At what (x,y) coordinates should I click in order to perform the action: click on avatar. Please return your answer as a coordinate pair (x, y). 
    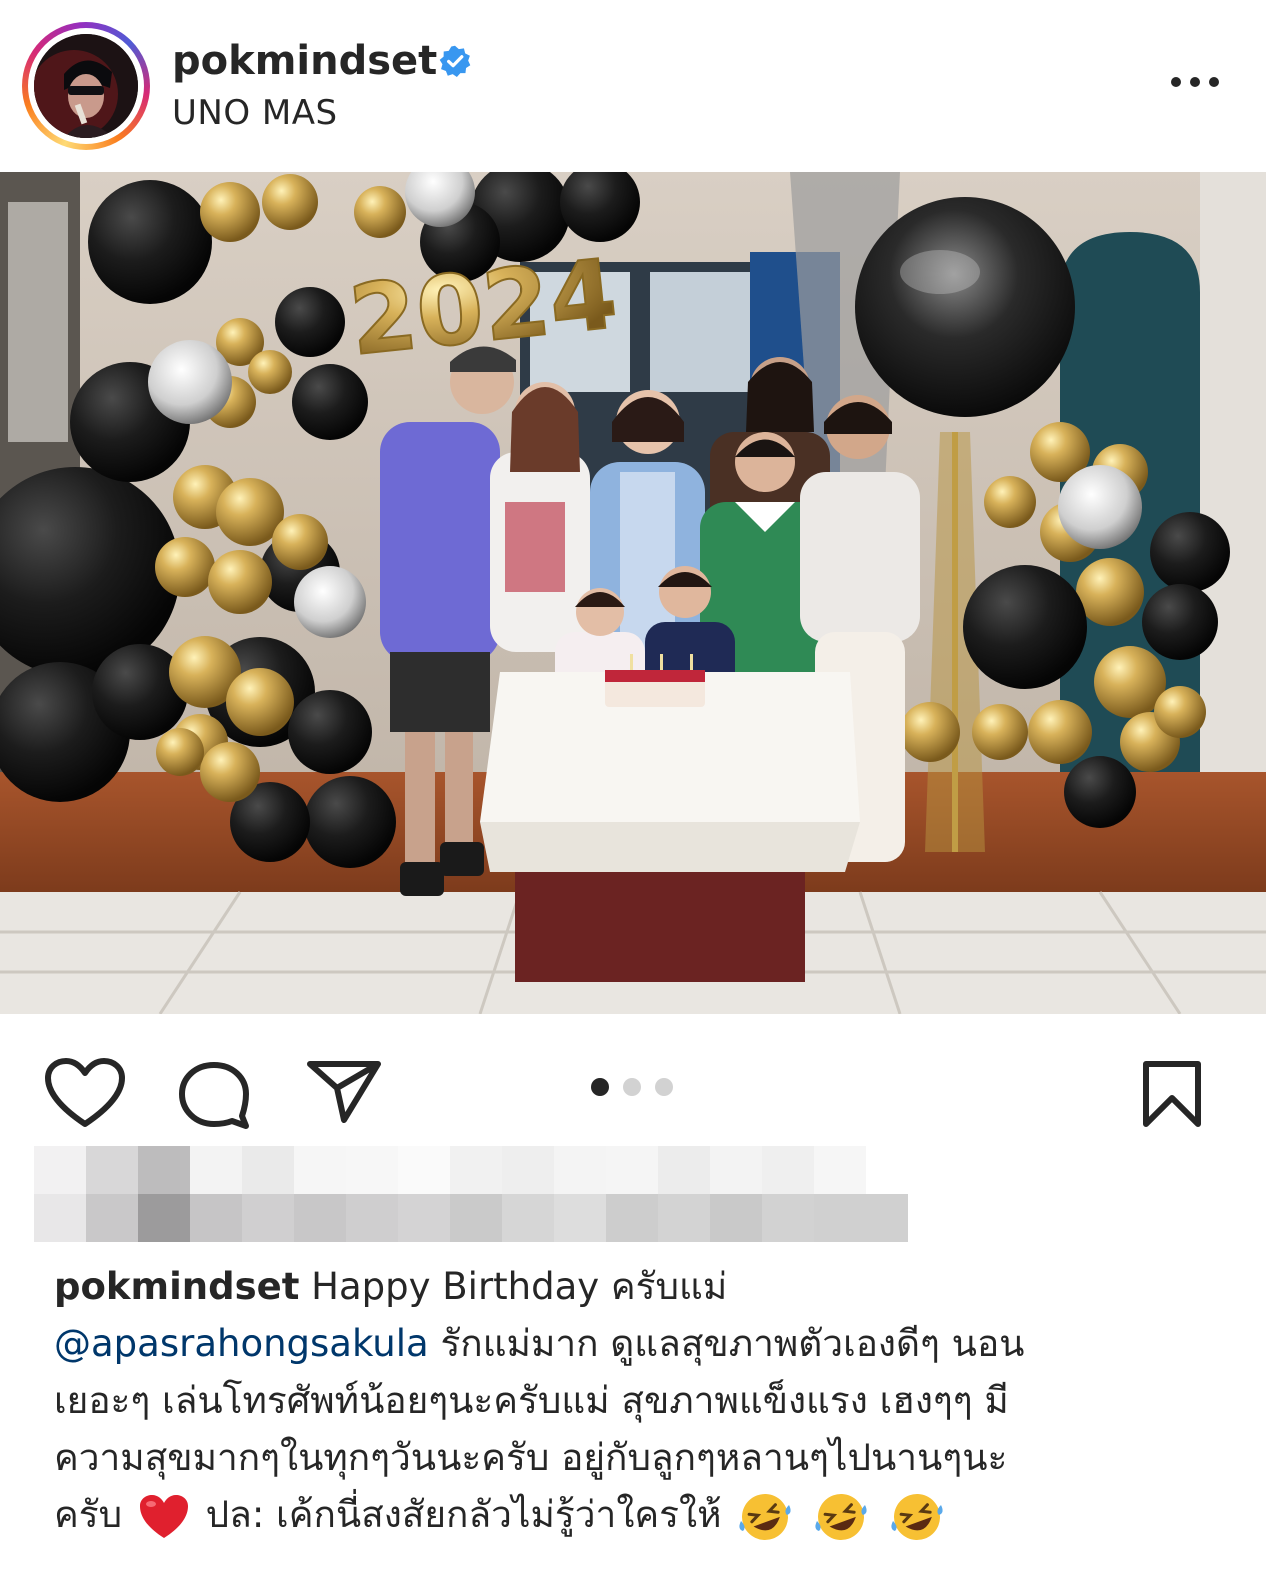
    Looking at the image, I should click on (86, 86).